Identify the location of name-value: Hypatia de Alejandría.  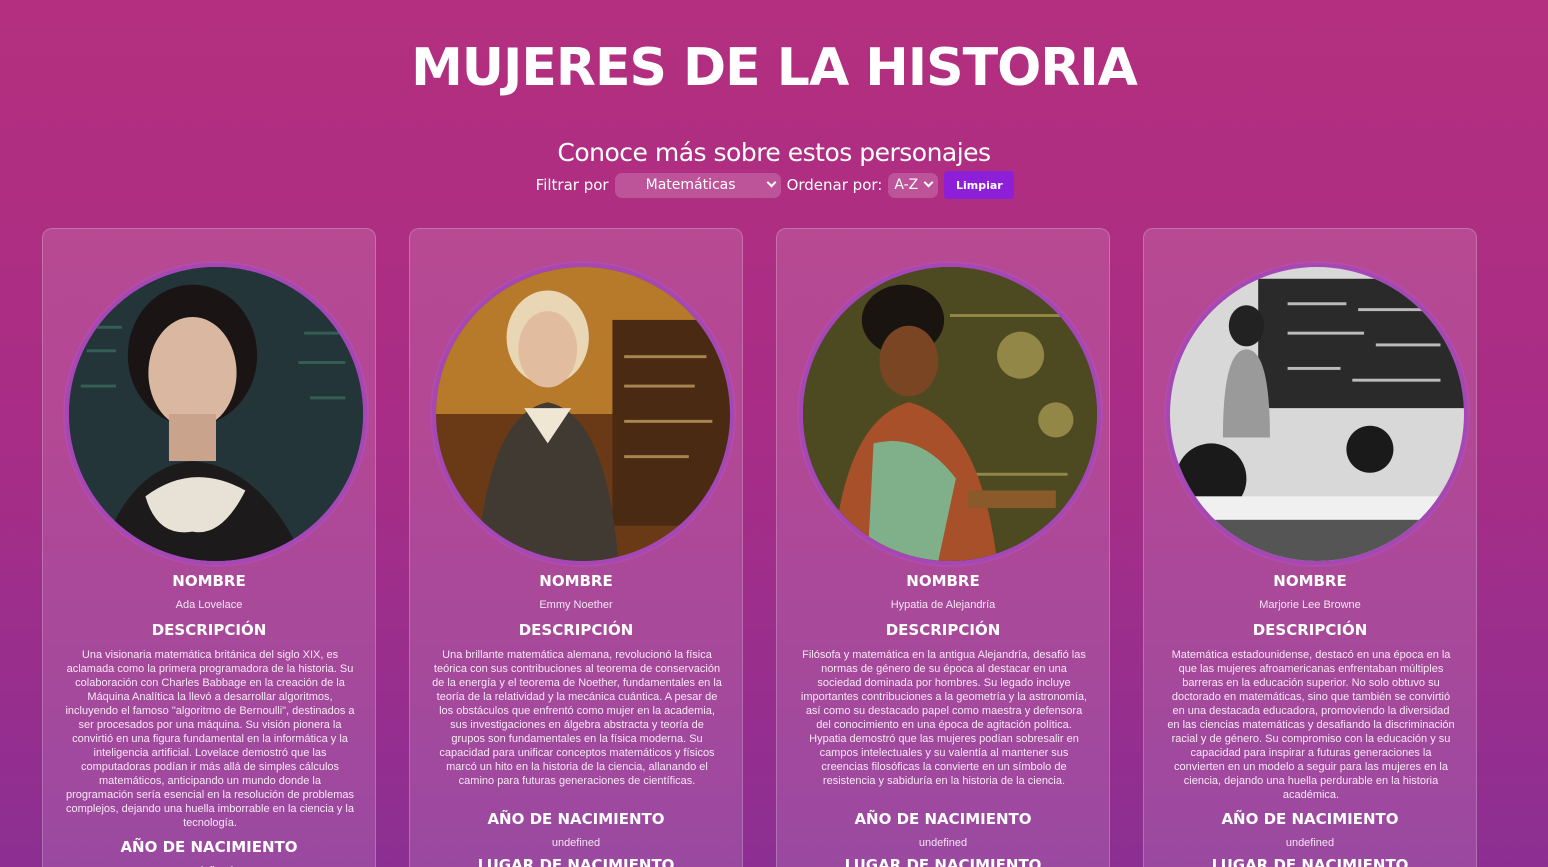
(943, 605).